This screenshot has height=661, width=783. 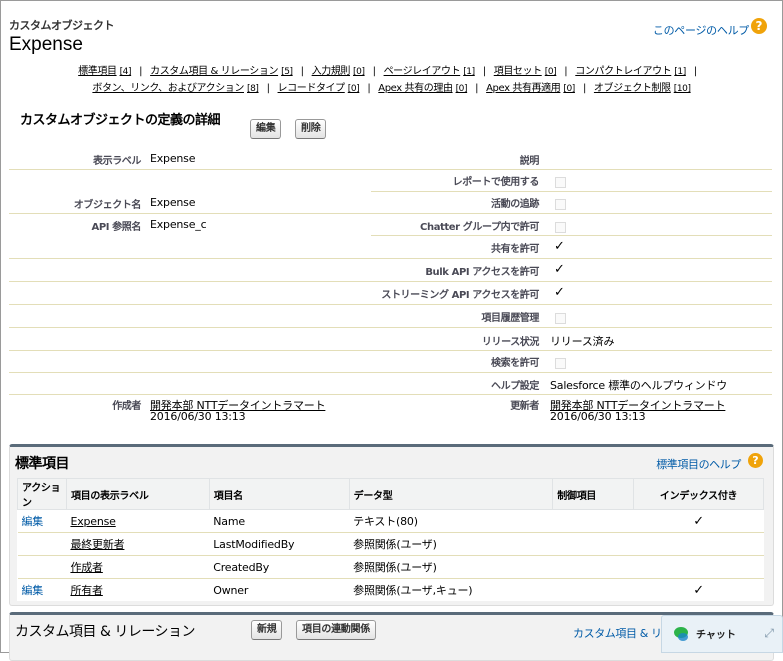 What do you see at coordinates (390, 248) in the screenshot?
I see `detail-row: 共有を許可 ✓` at bounding box center [390, 248].